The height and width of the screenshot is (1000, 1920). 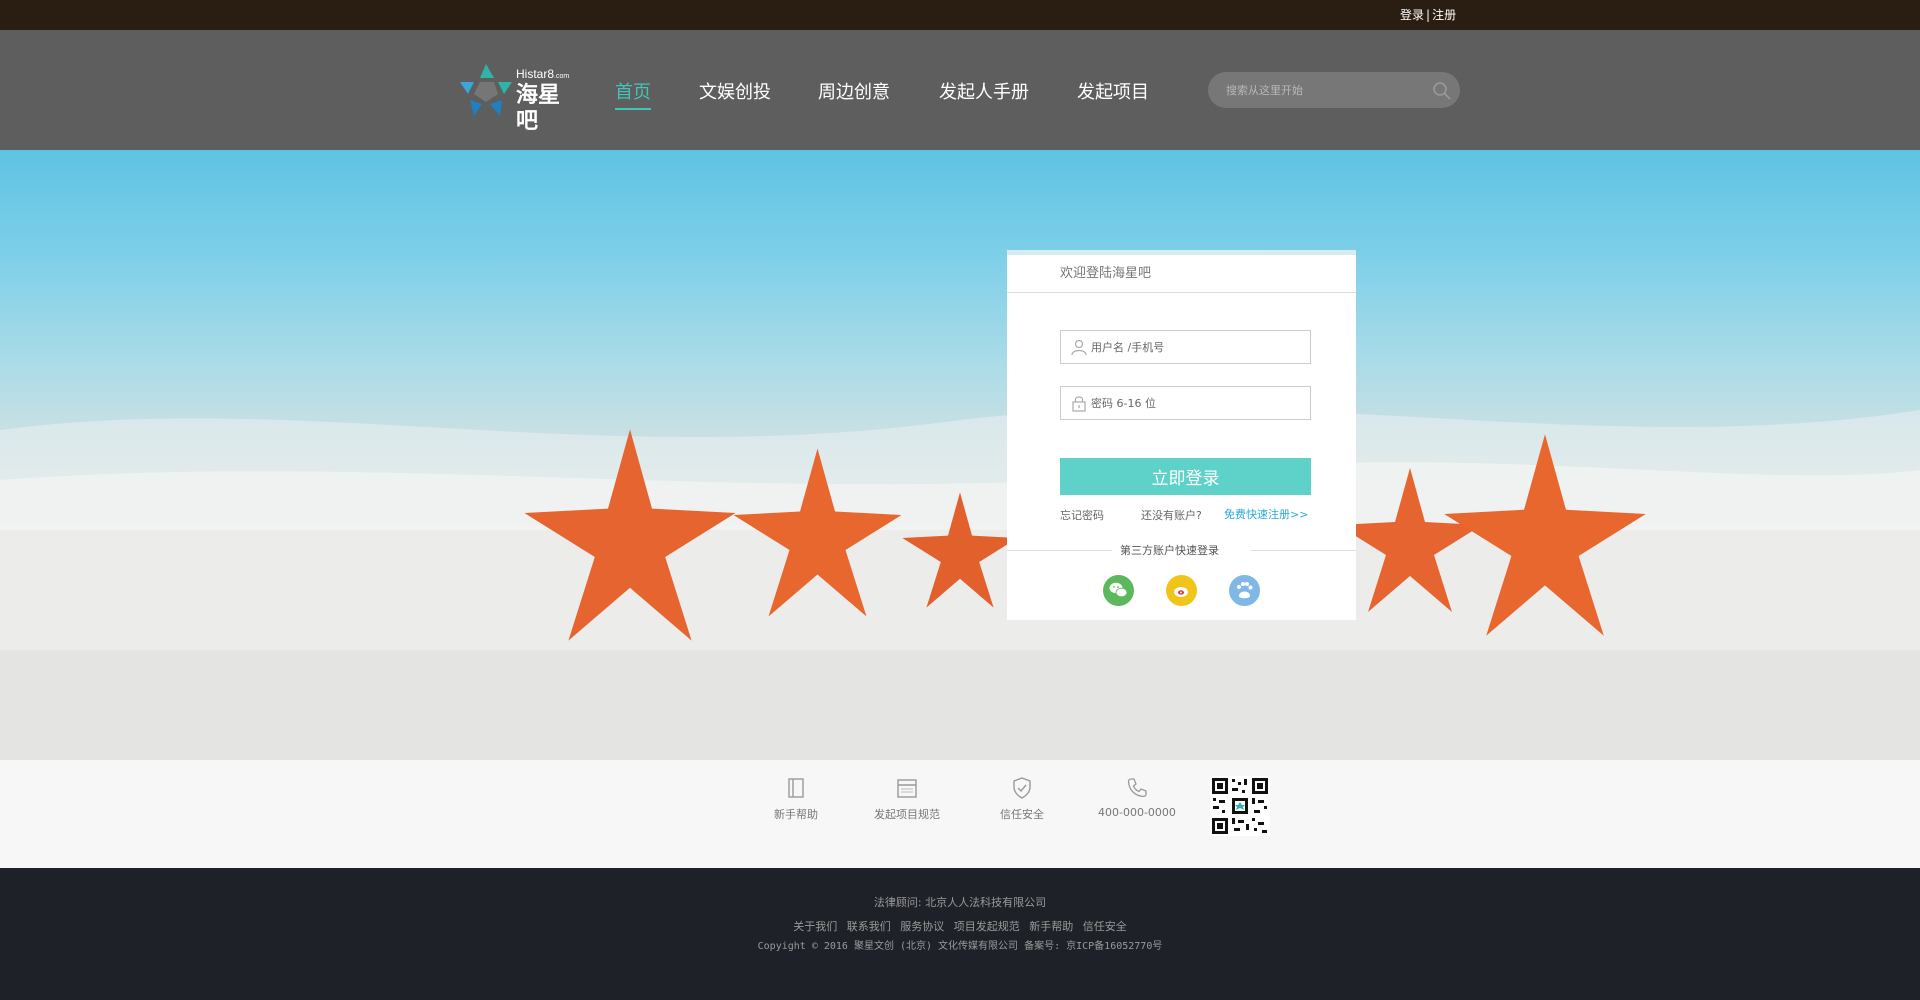 I want to click on third-party-divider: 第三方账户快速登录, so click(x=1181, y=550).